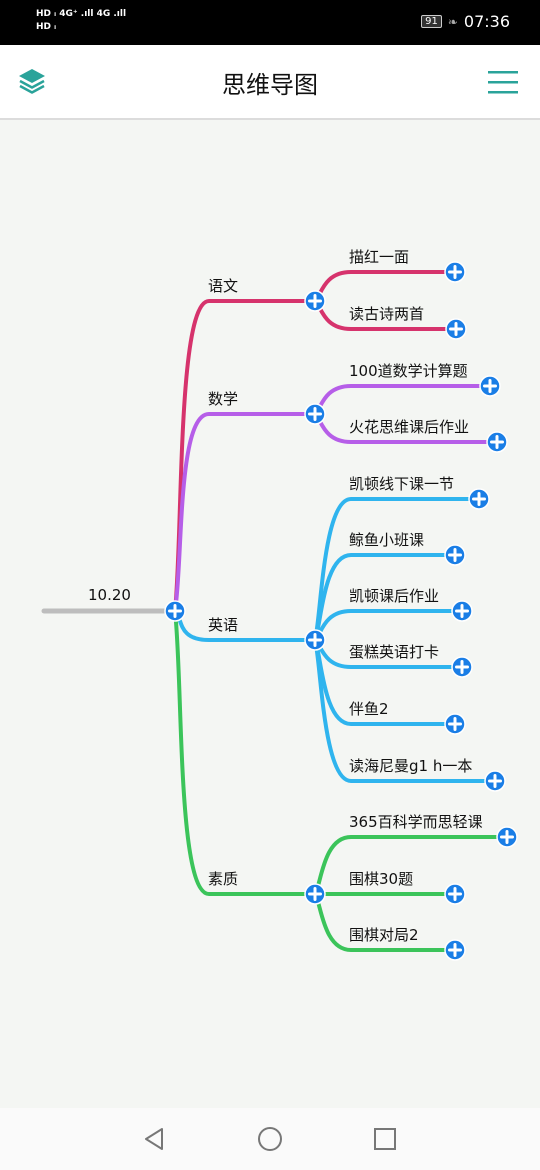 The height and width of the screenshot is (1170, 540). What do you see at coordinates (401, 484) in the screenshot?
I see `child-label: 凯顿线下课一节` at bounding box center [401, 484].